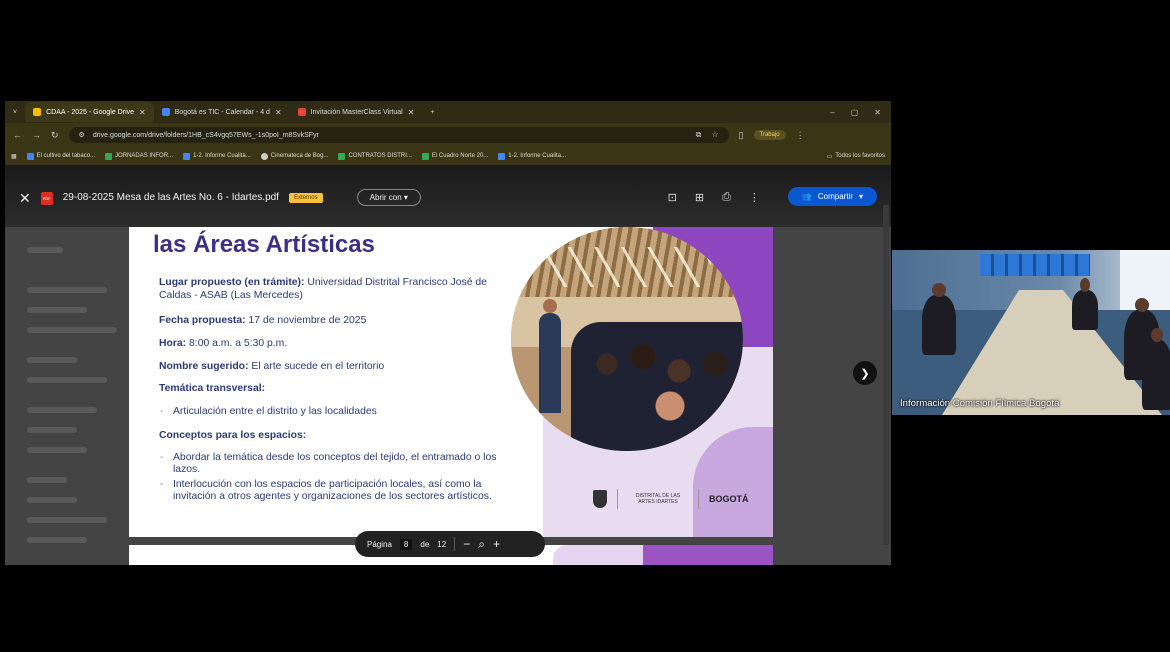 Image resolution: width=1170 pixels, height=652 pixels. Describe the element at coordinates (980, 403) in the screenshot. I see `participant-name: Información Comisión Fílmica Bogotá` at that location.